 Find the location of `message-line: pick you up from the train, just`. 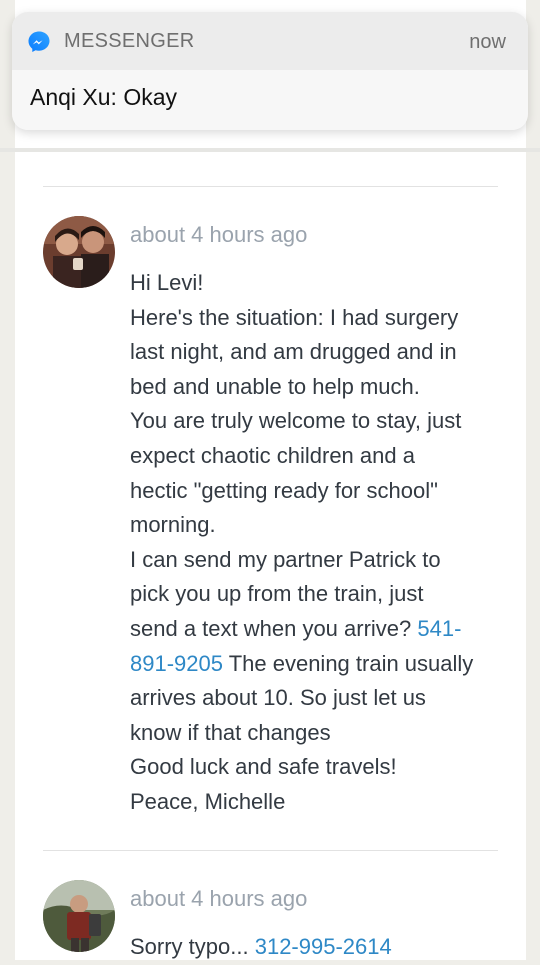

message-line: pick you up from the train, just is located at coordinates (277, 594).